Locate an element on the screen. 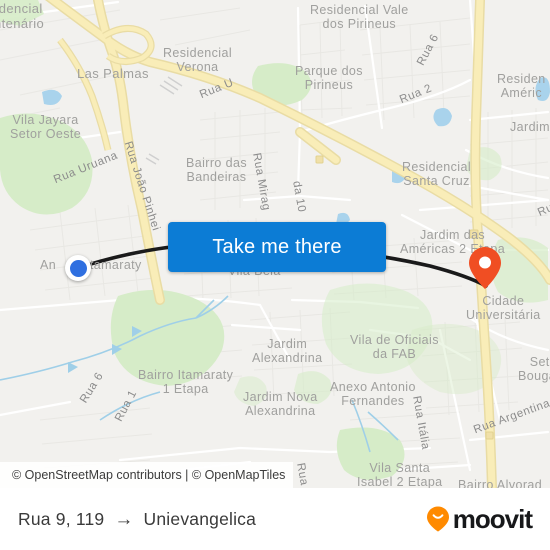  destination-marker is located at coordinates (485, 268).